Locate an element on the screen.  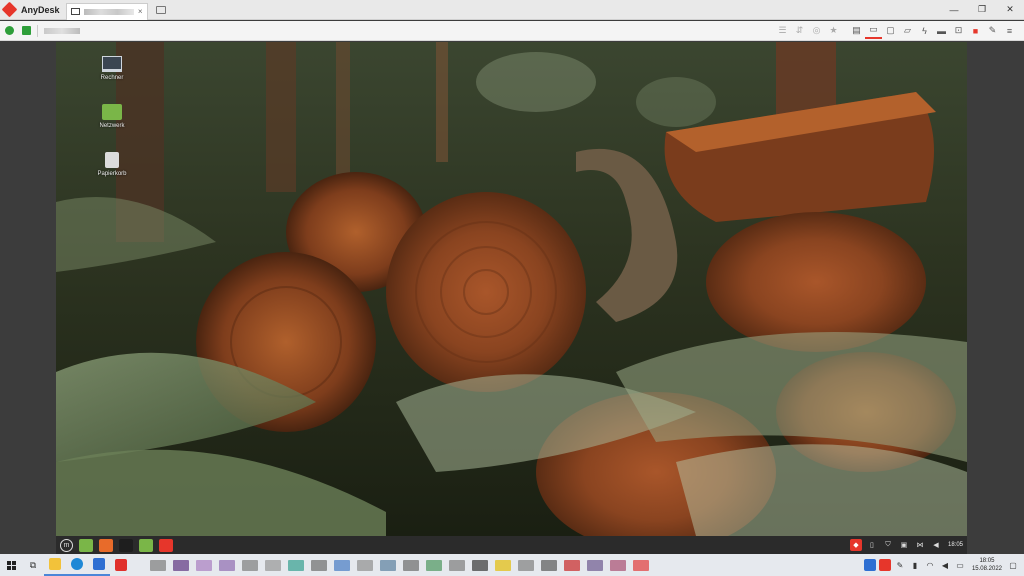
record-icon: ■ is located at coordinates (975, 31).